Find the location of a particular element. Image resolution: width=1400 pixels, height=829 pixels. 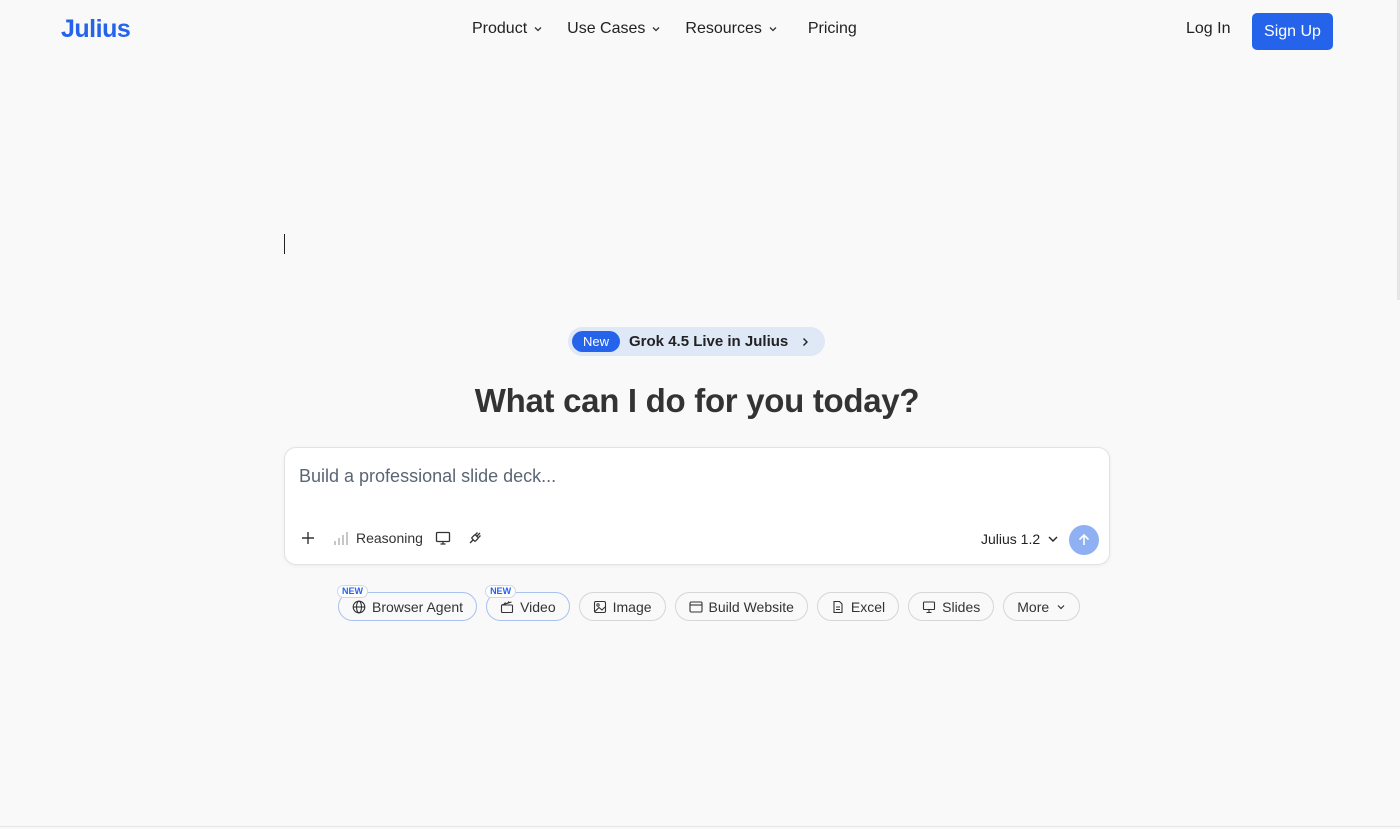

globe-icon is located at coordinates (359, 606).